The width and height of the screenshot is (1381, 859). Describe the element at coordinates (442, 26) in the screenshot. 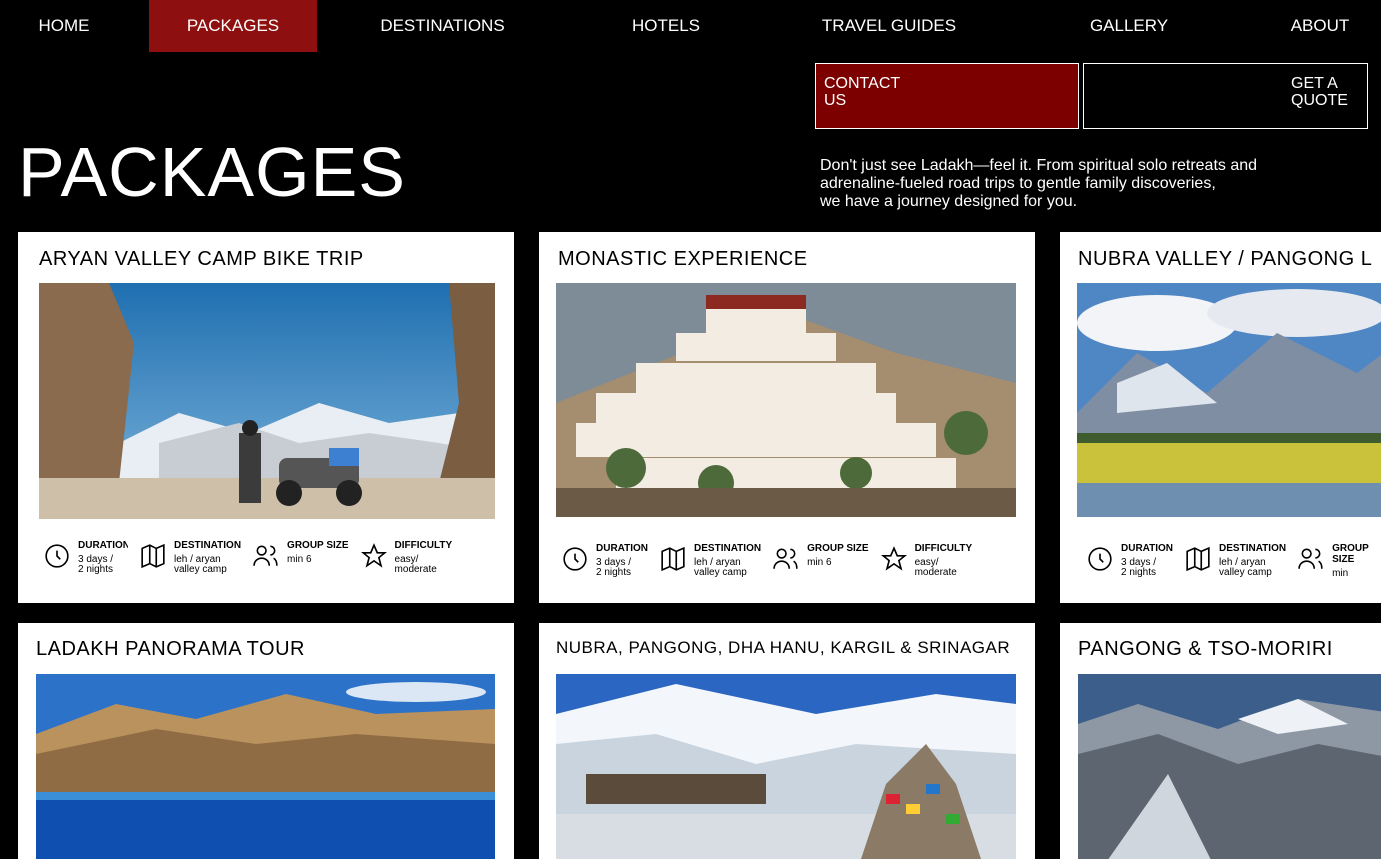

I see `nav-destinations: DESTINATIONS` at that location.